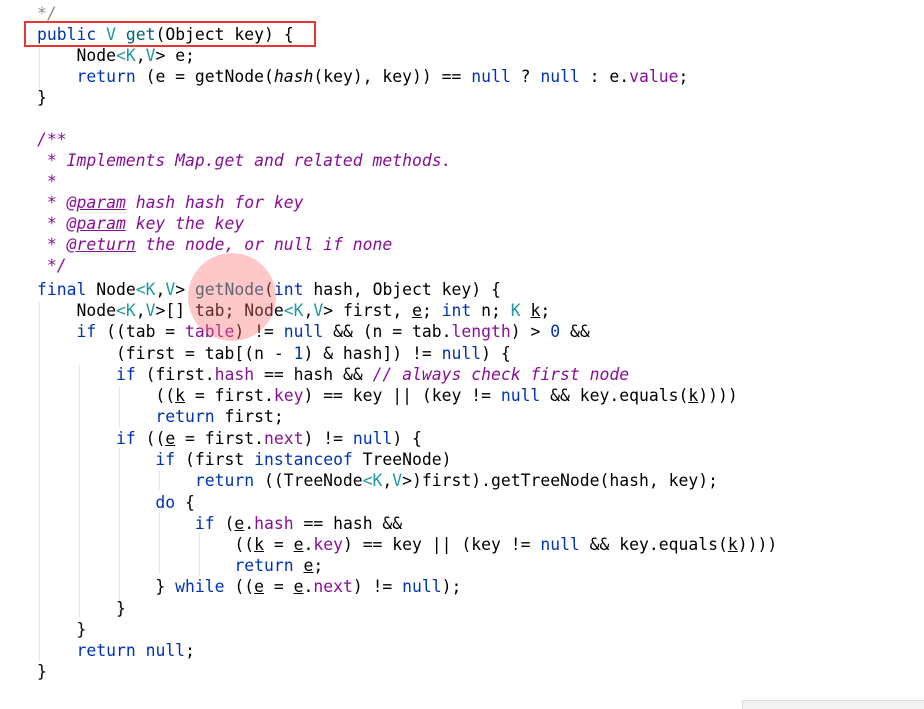 The image size is (924, 709). I want to click on code-line: * @param key the key, so click(140, 223).